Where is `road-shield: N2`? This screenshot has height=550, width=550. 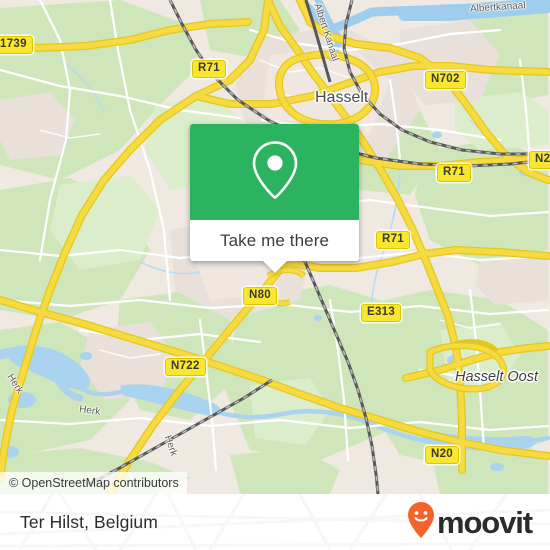 road-shield: N2 is located at coordinates (539, 160).